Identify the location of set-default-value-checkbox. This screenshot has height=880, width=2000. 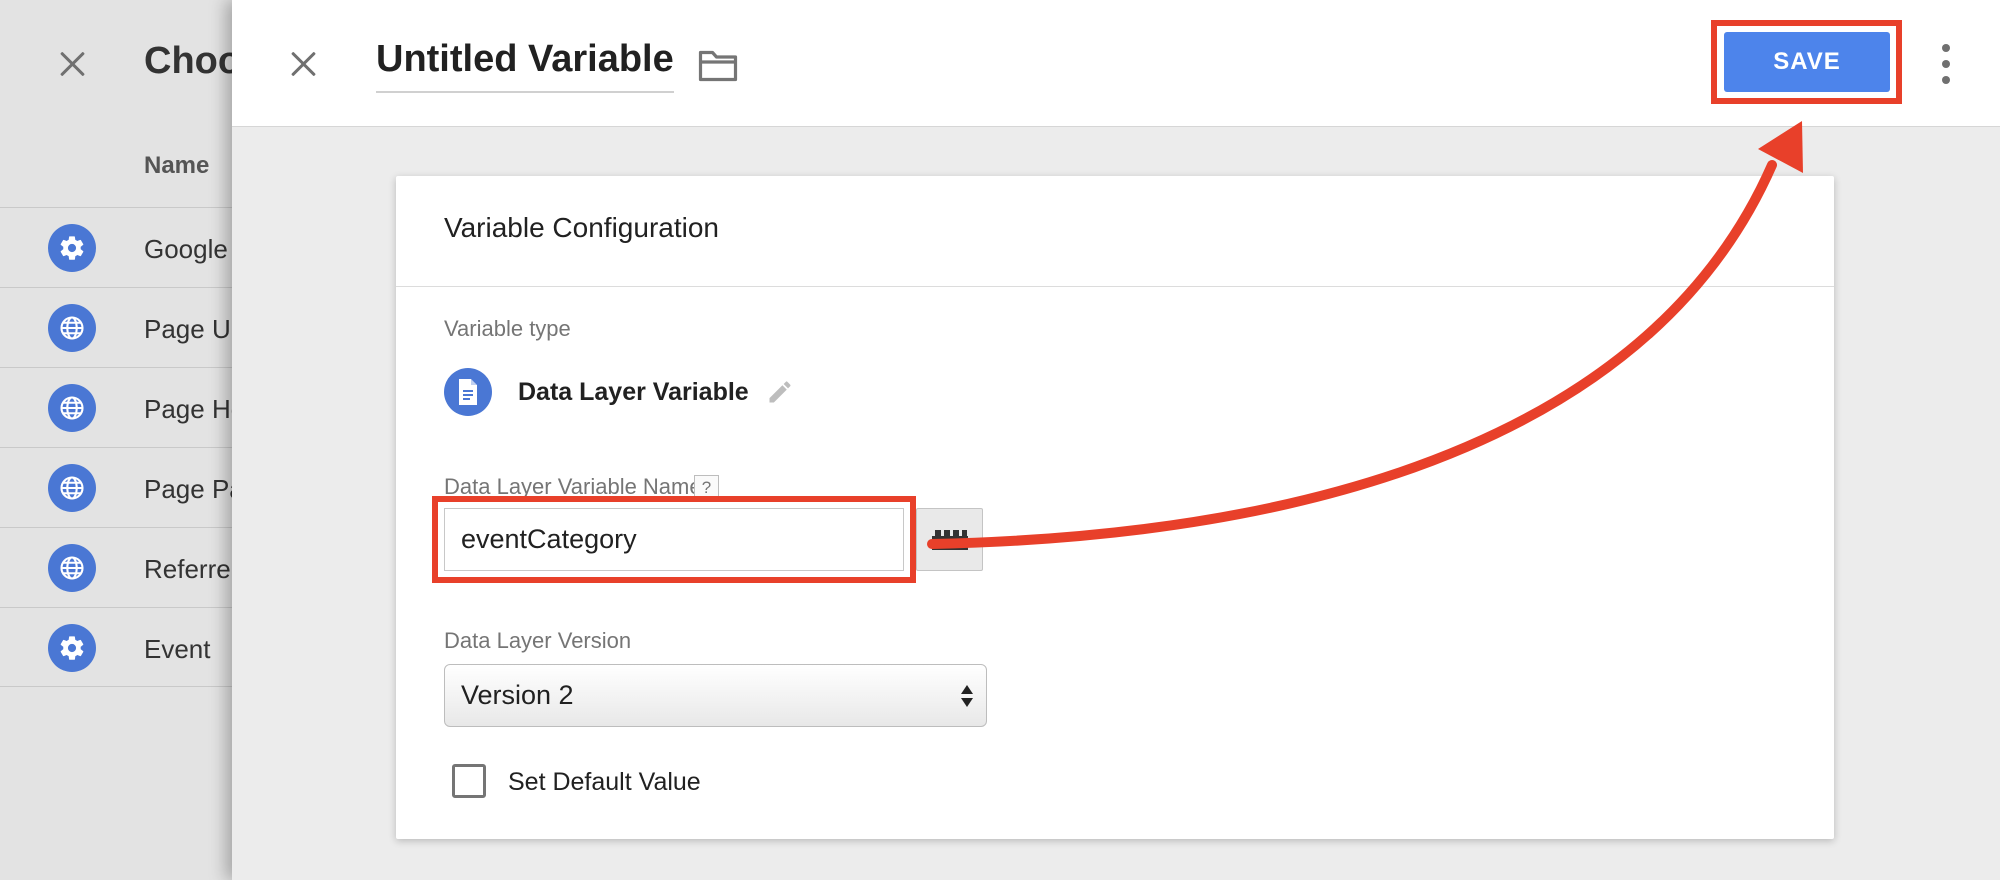
(469, 781).